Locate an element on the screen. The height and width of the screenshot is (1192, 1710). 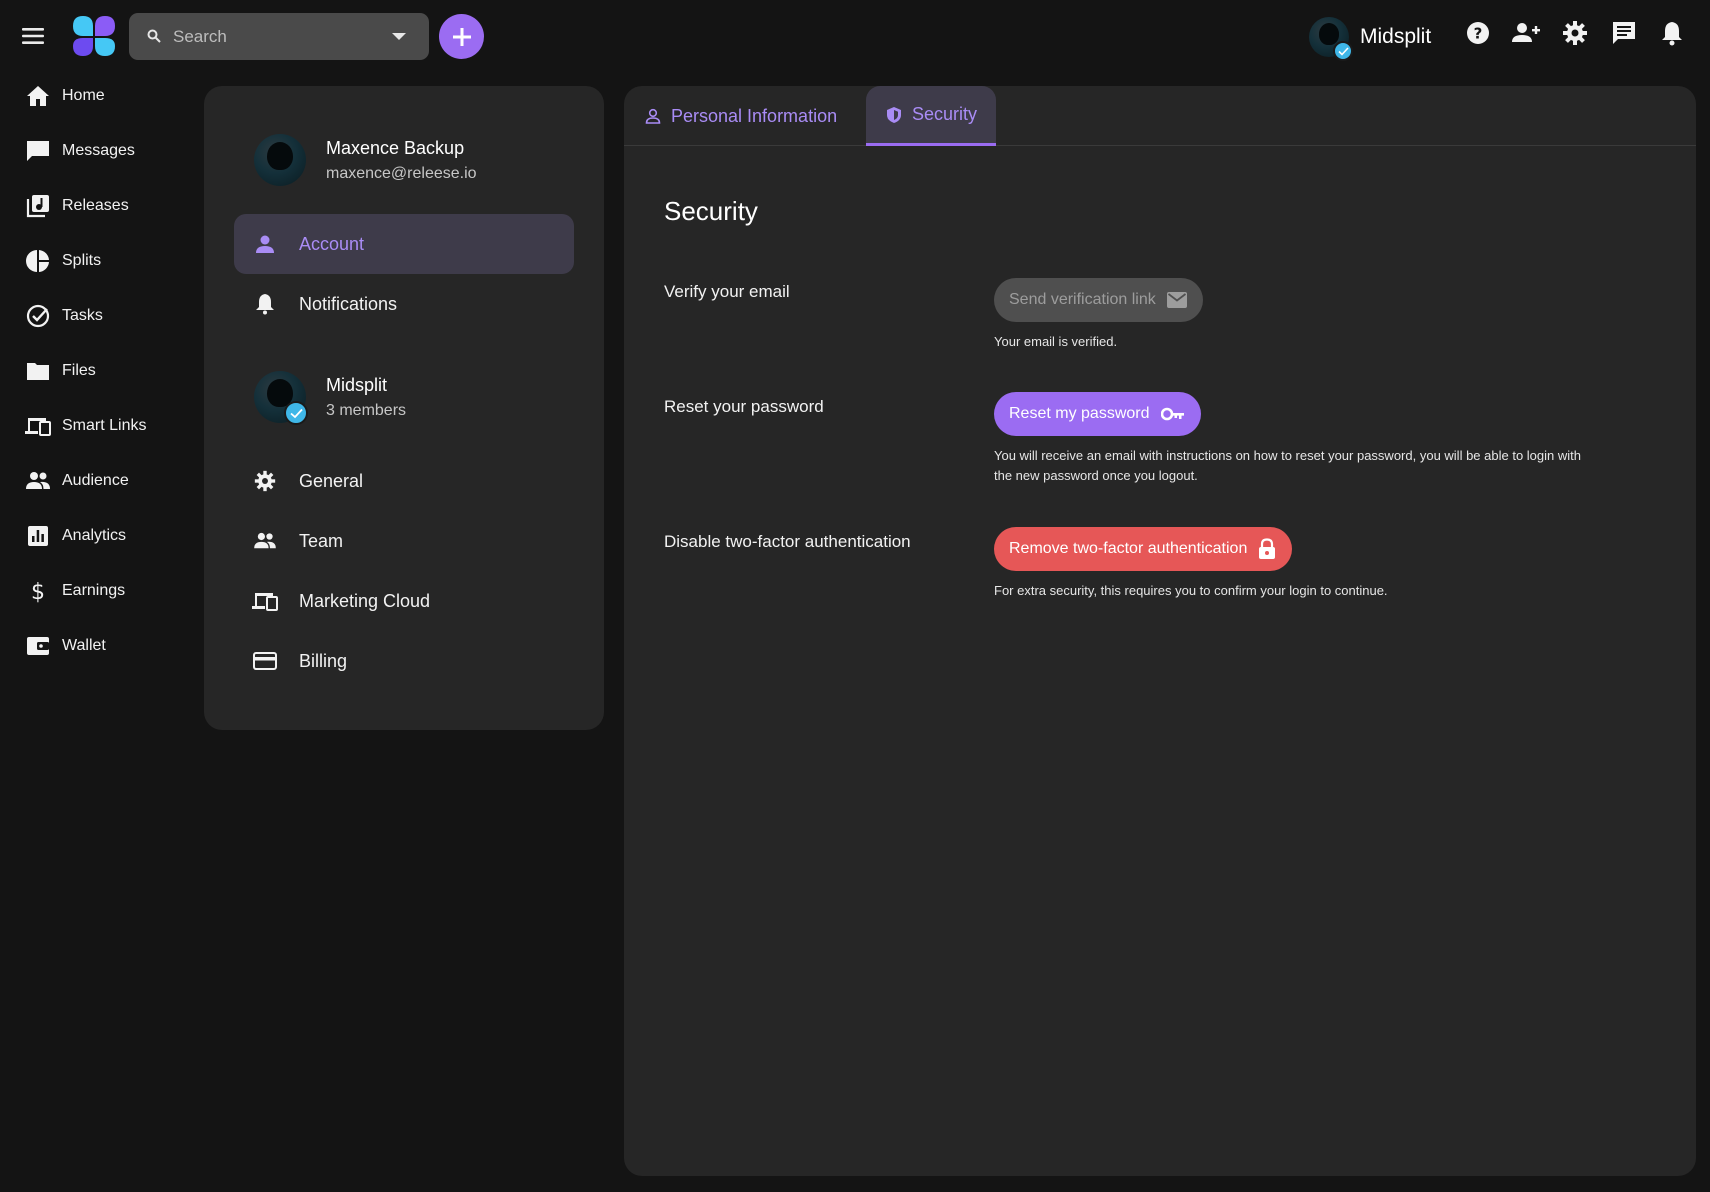
person-outline-icon is located at coordinates (653, 116).